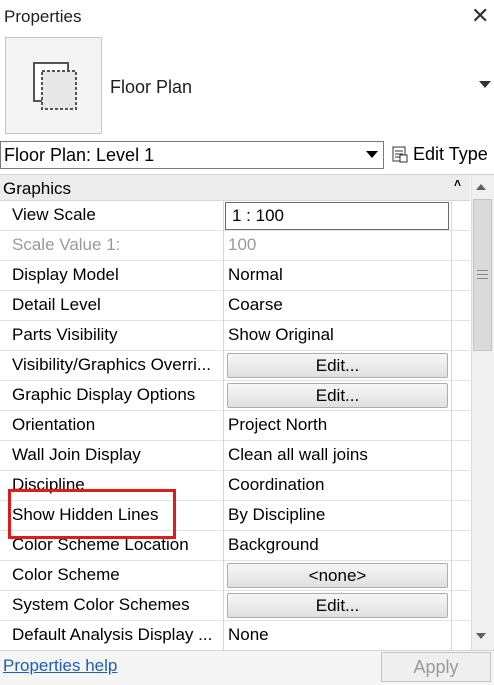 The image size is (494, 685). I want to click on property-value: Project North, so click(277, 425).